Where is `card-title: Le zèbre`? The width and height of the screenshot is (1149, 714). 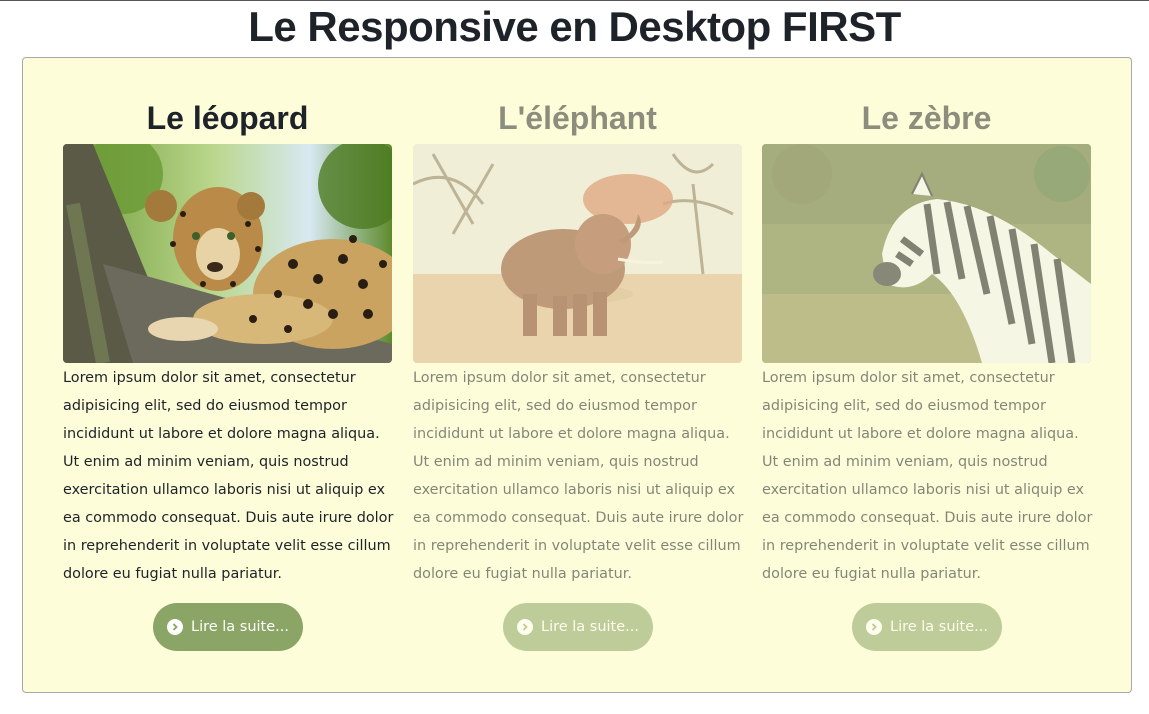
card-title: Le zèbre is located at coordinates (926, 118).